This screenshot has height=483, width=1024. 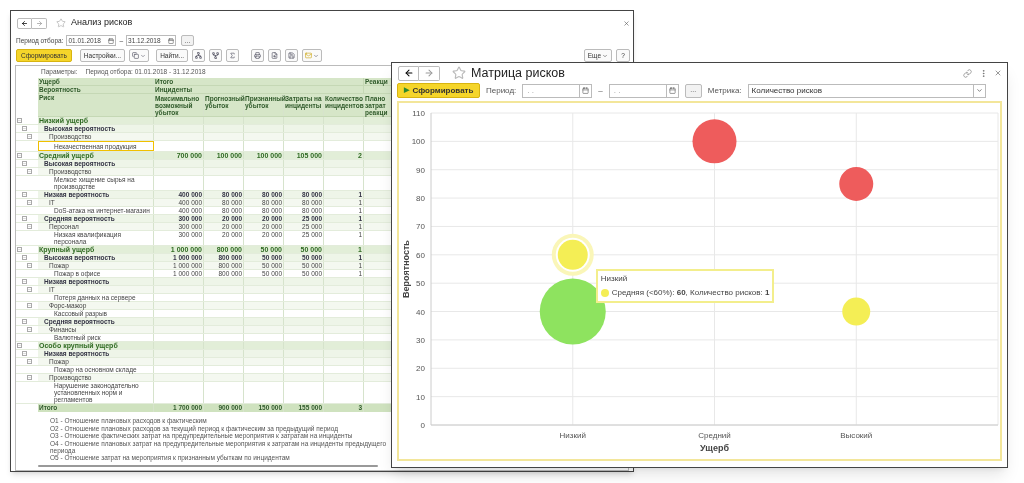 What do you see at coordinates (418, 142) in the screenshot?
I see `y-tick-label: 100` at bounding box center [418, 142].